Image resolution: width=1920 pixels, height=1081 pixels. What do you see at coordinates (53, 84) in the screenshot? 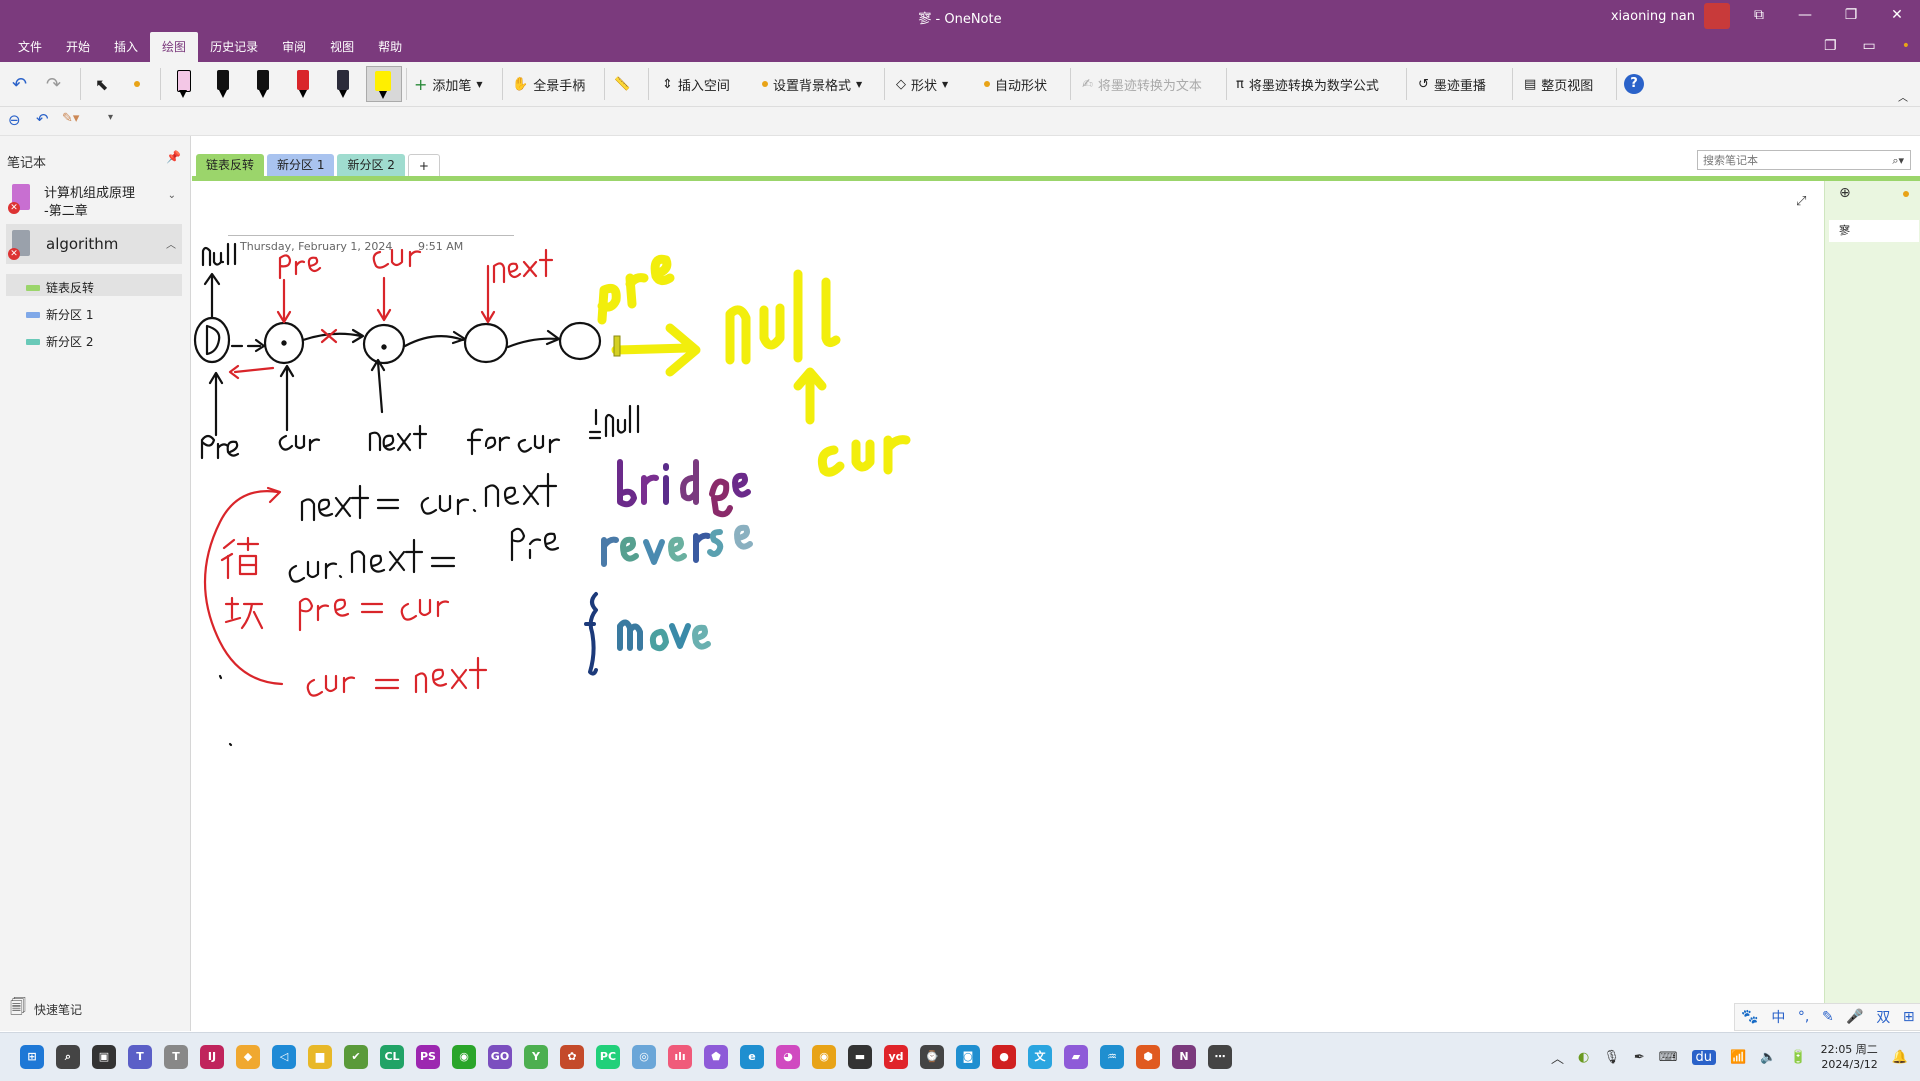
I see `redo-icon: ↷` at bounding box center [53, 84].